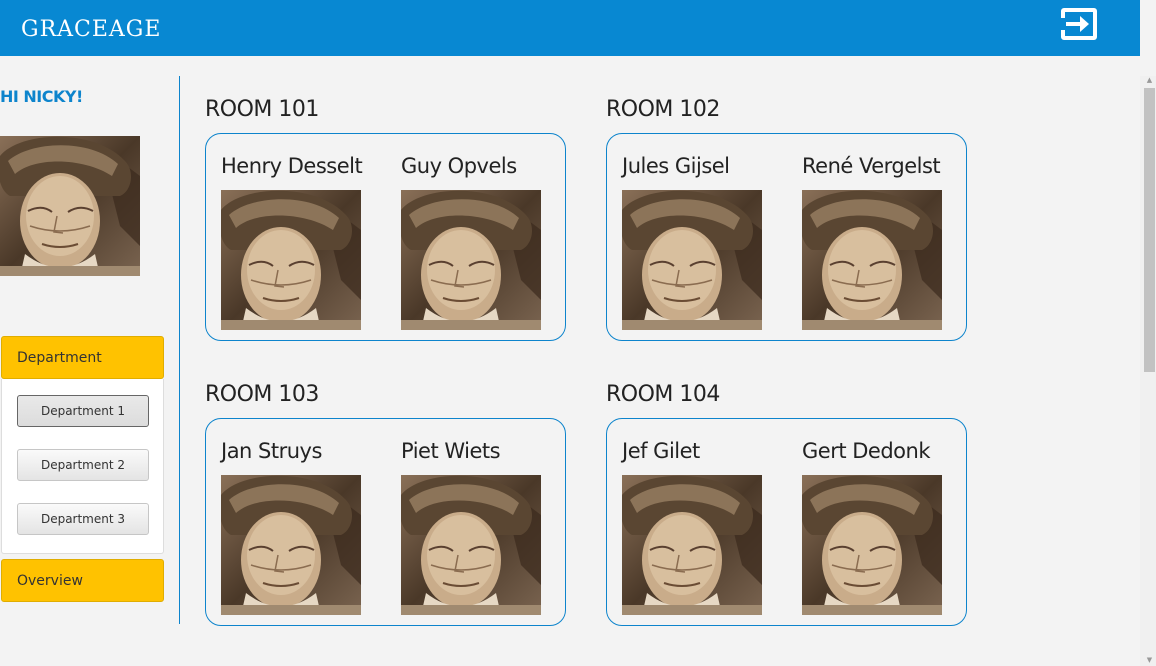 This screenshot has height=666, width=1156. What do you see at coordinates (262, 394) in the screenshot?
I see `room-title: ROOM 103` at bounding box center [262, 394].